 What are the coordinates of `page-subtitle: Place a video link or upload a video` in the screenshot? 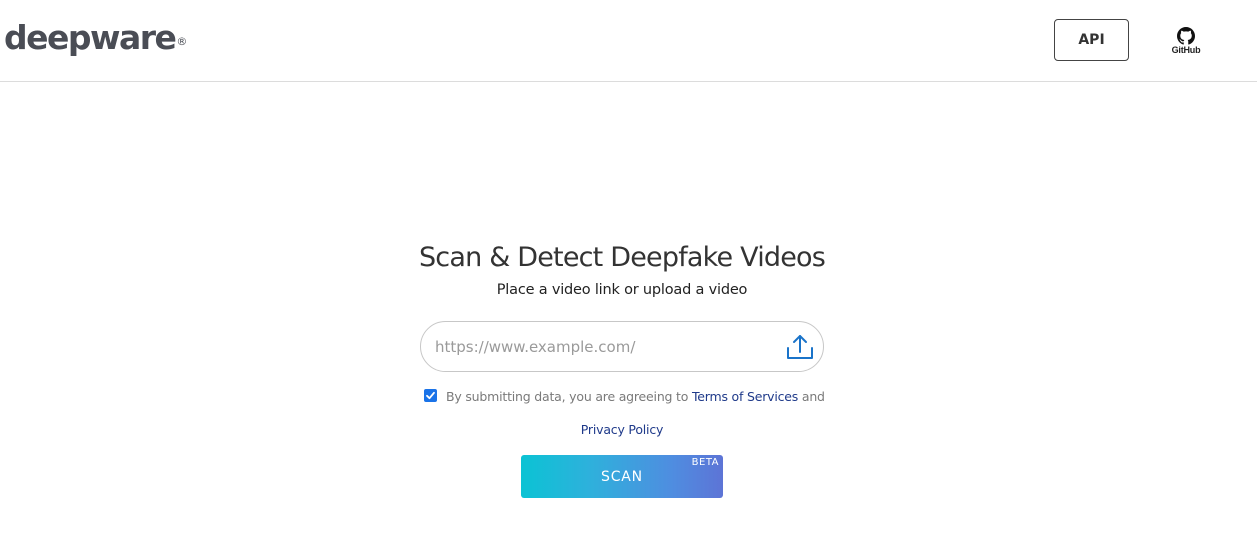 It's located at (622, 290).